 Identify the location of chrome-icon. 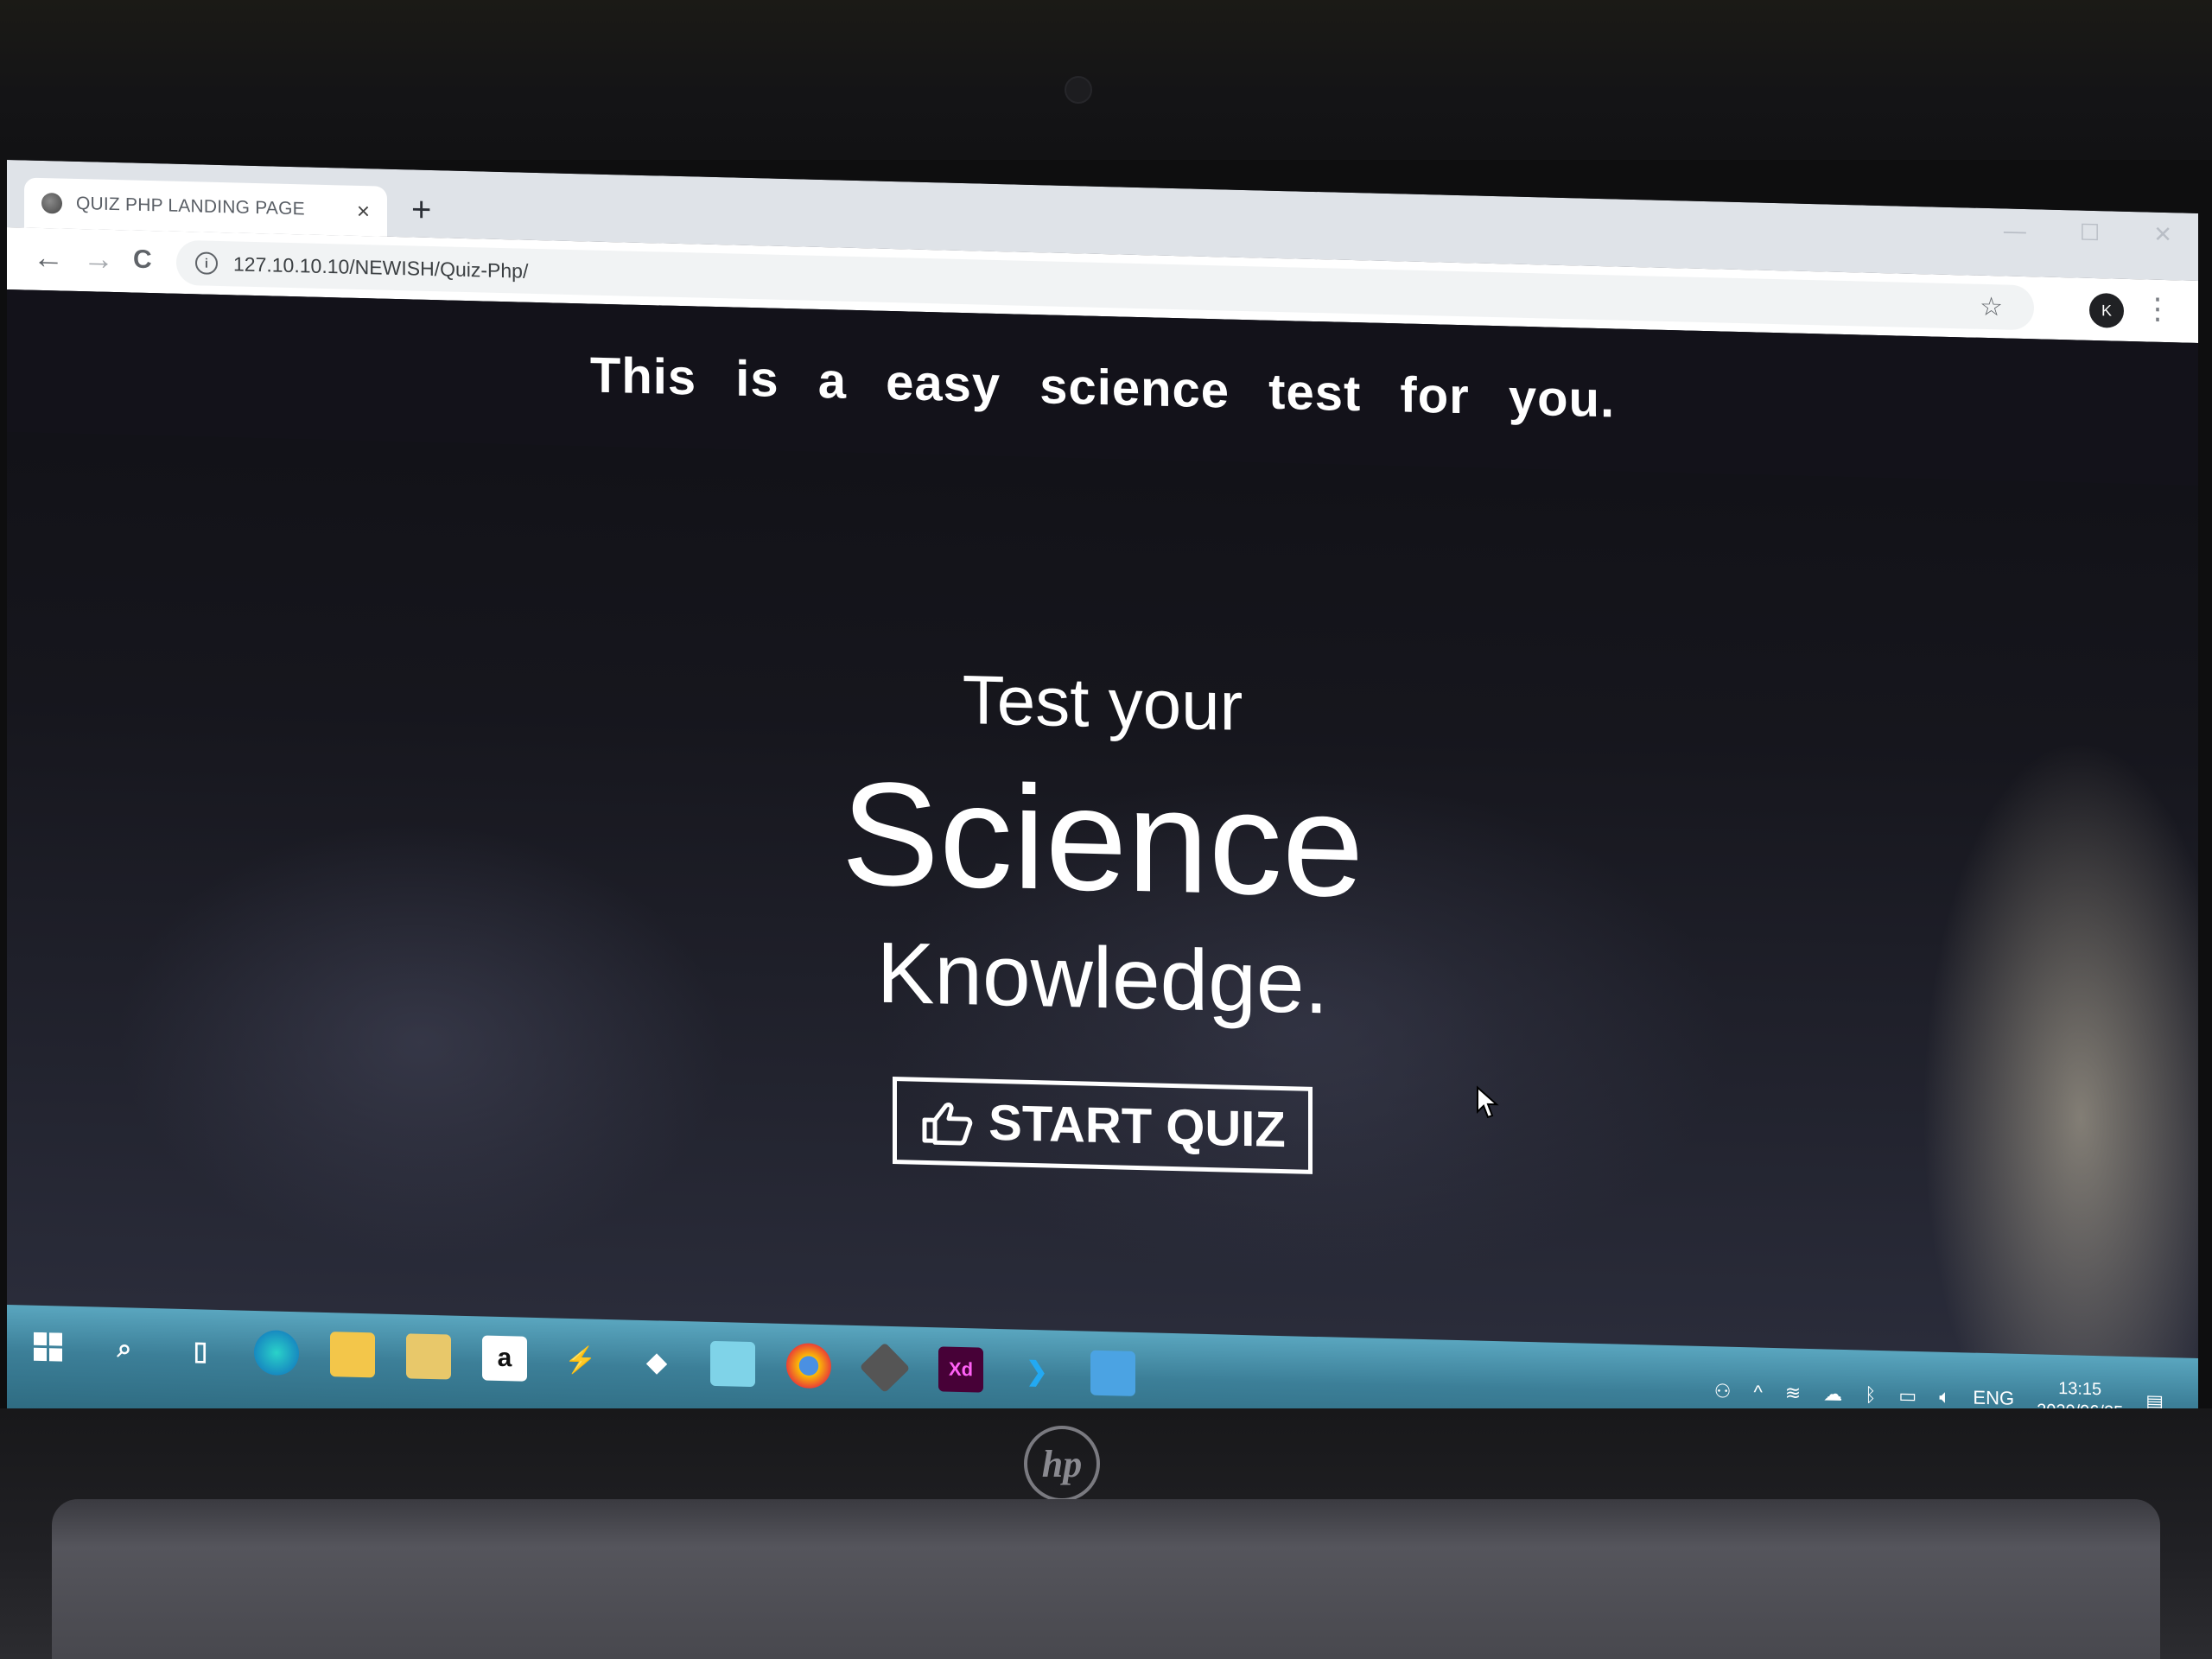
(808, 1366).